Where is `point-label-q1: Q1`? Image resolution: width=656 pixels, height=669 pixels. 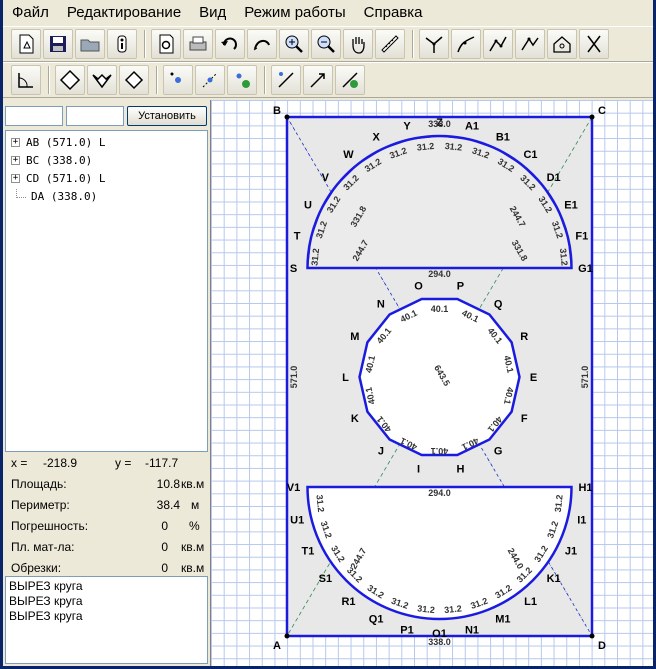
point-label-q1: Q1 is located at coordinates (376, 620).